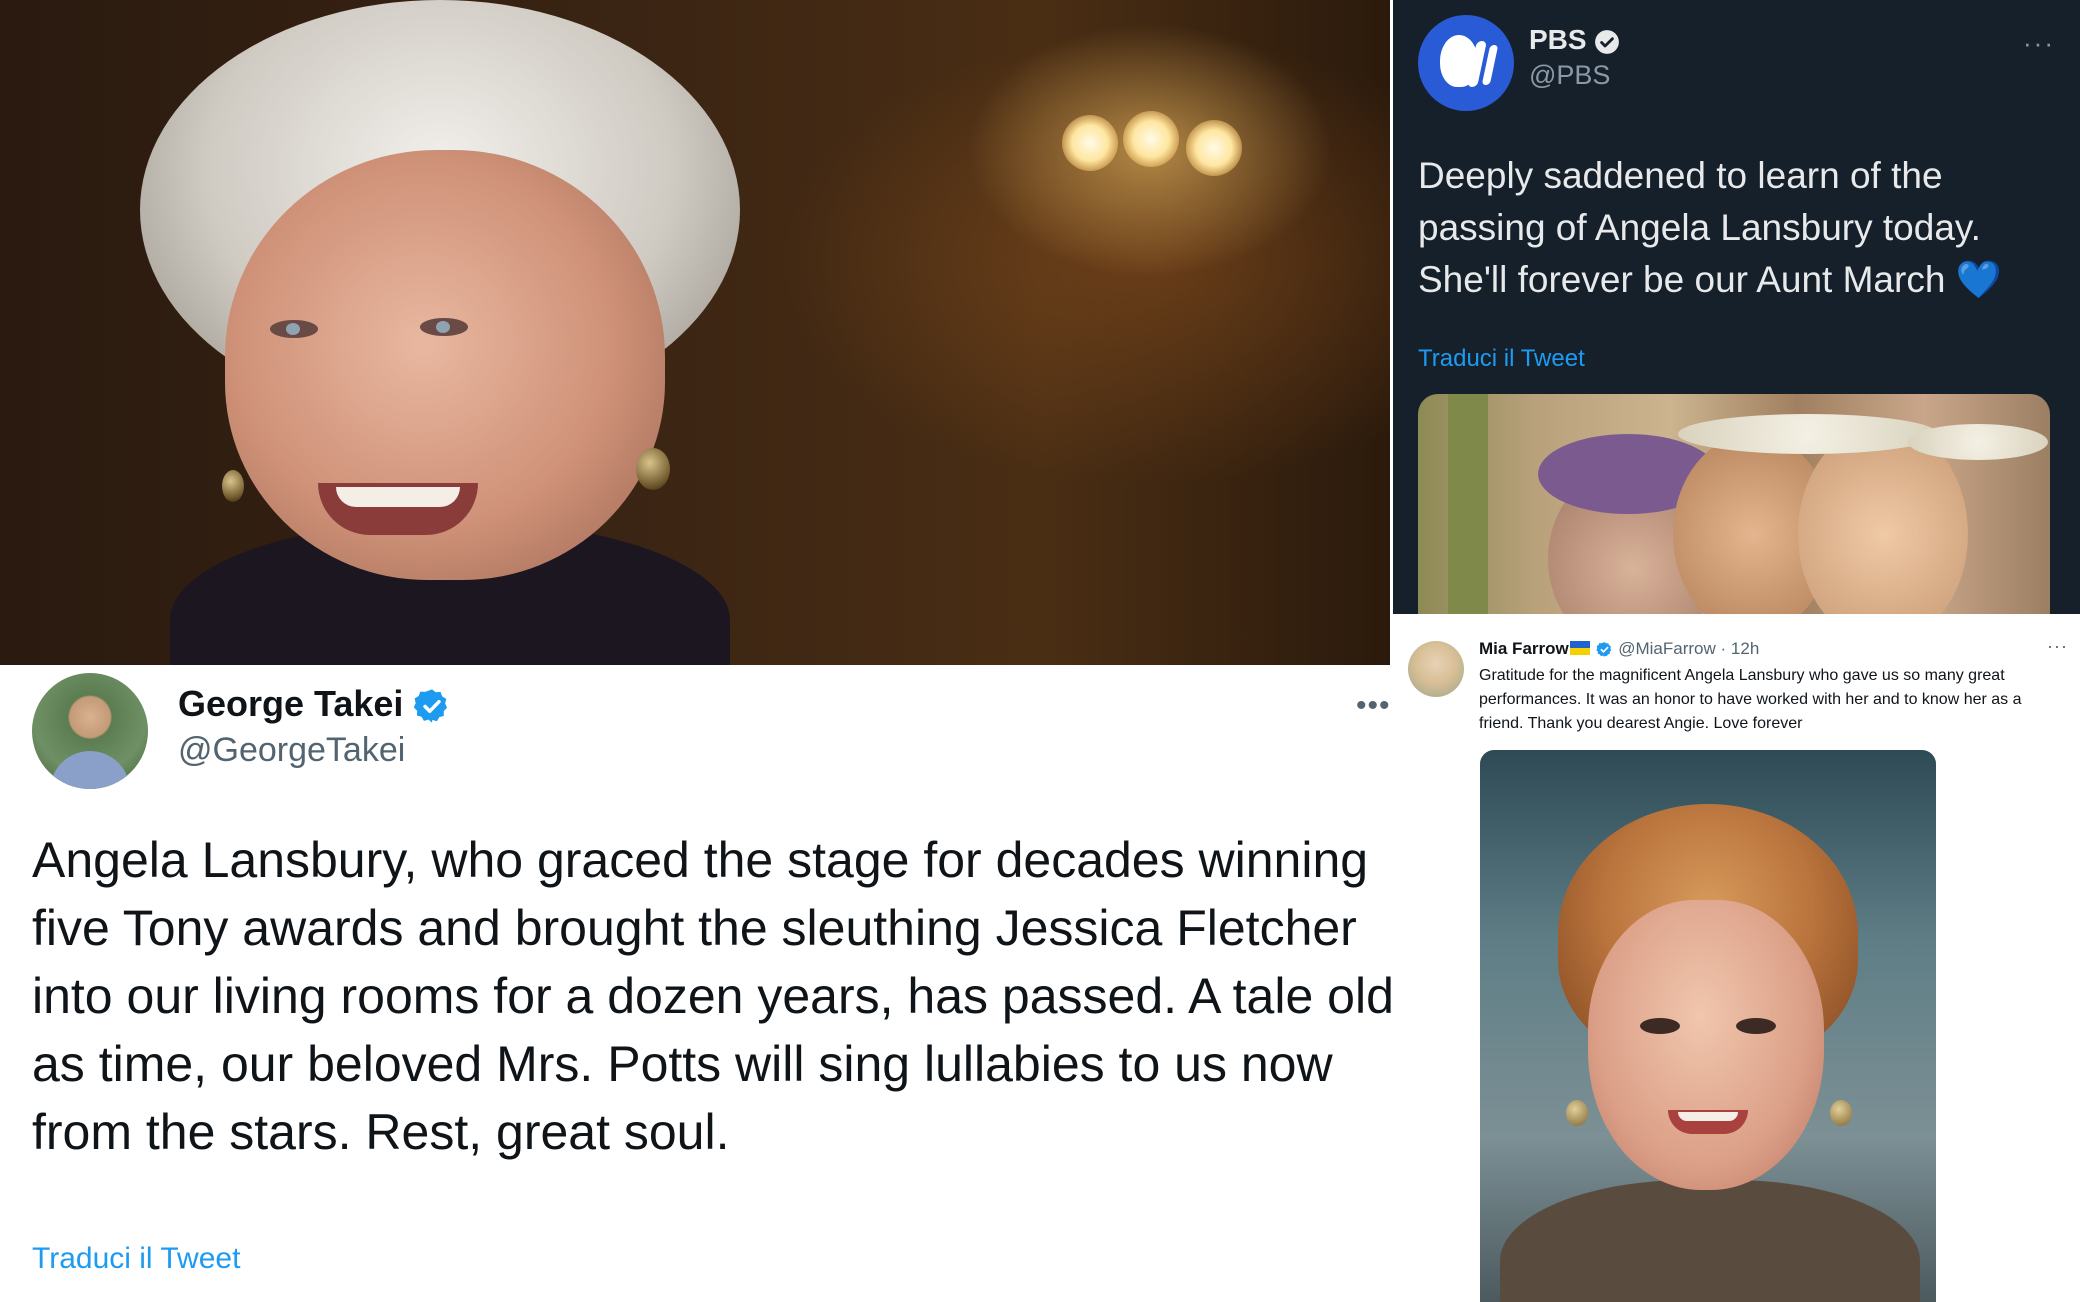 The width and height of the screenshot is (2080, 1302). What do you see at coordinates (291, 750) in the screenshot?
I see `takei-handle: @GeorgeTakei` at bounding box center [291, 750].